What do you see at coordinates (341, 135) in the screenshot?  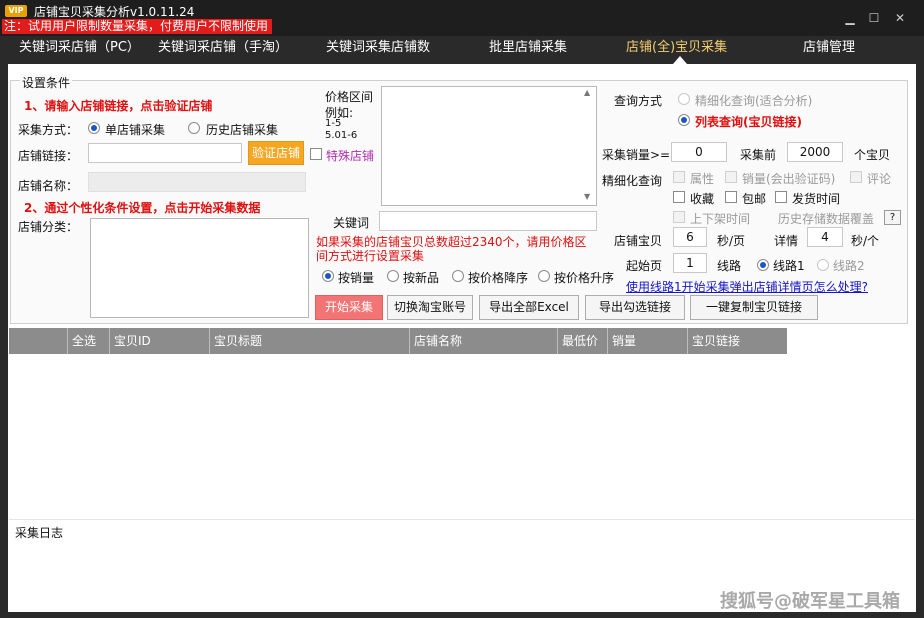 I see `price-example-2: 5.01-6` at bounding box center [341, 135].